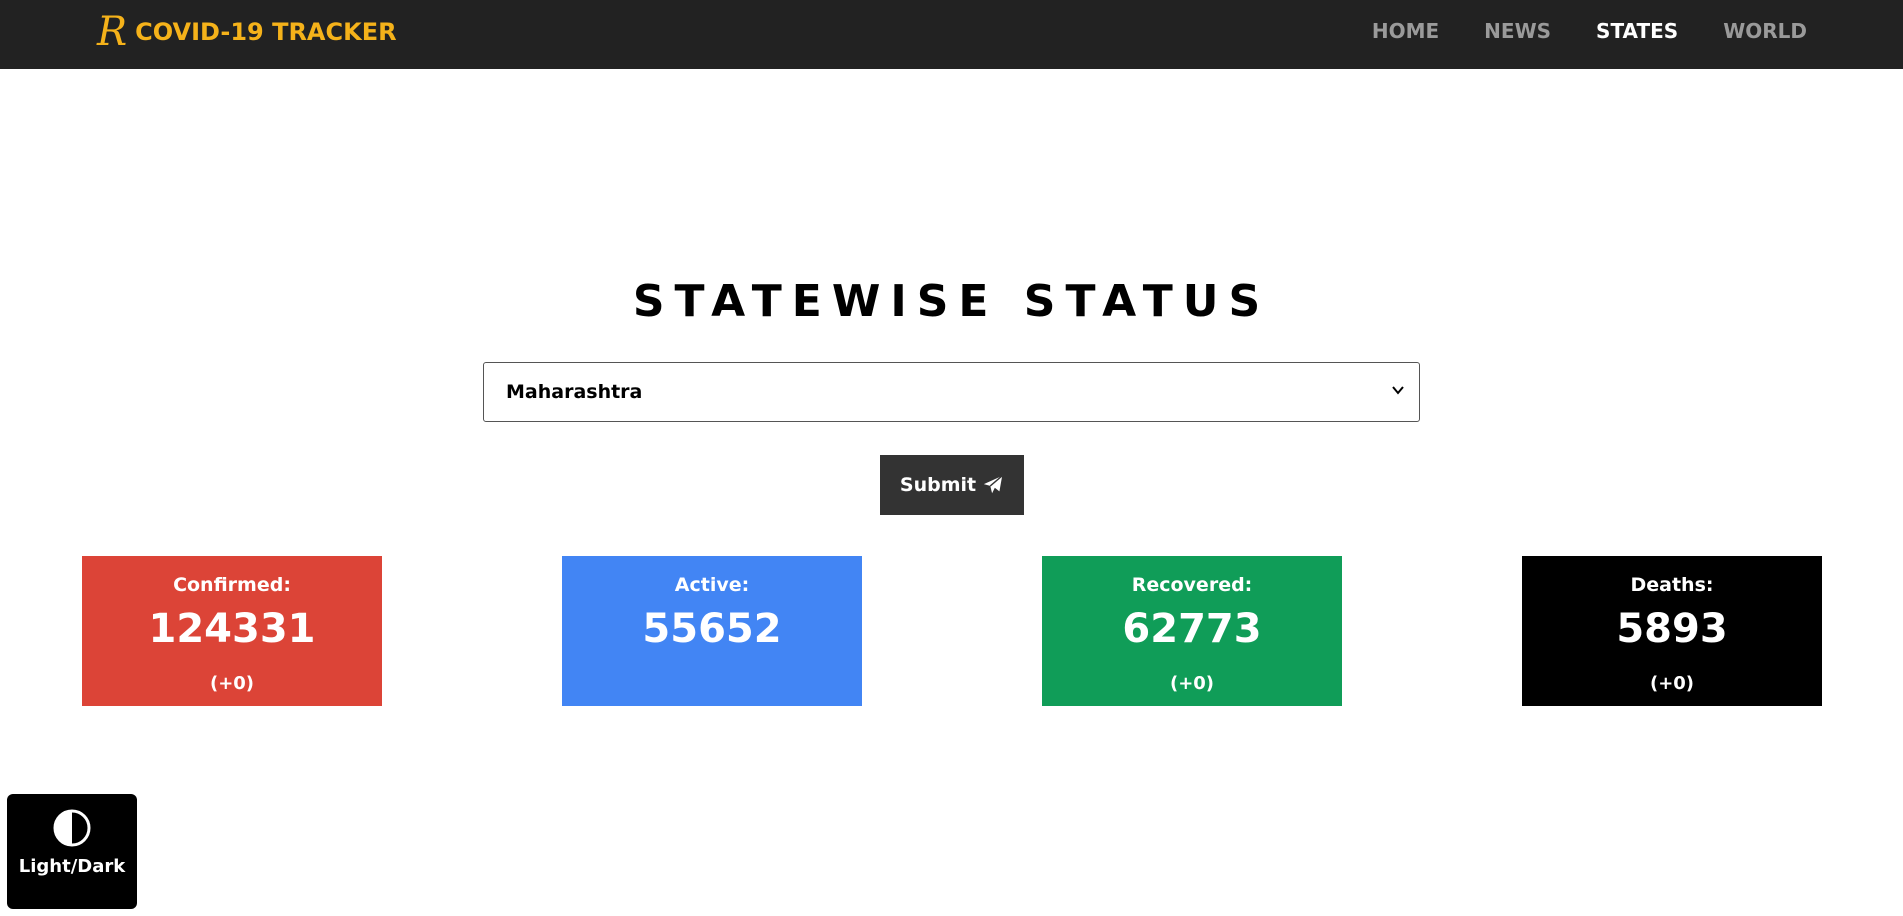 The width and height of the screenshot is (1903, 916). What do you see at coordinates (266, 32) in the screenshot?
I see `brand-title: COVID-19 TRACKER` at bounding box center [266, 32].